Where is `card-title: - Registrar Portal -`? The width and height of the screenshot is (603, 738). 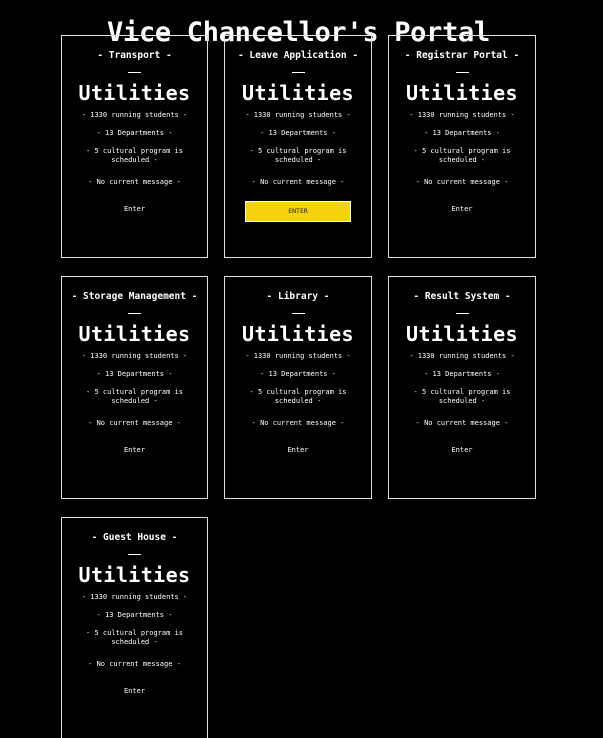
card-title: - Registrar Portal - is located at coordinates (462, 55).